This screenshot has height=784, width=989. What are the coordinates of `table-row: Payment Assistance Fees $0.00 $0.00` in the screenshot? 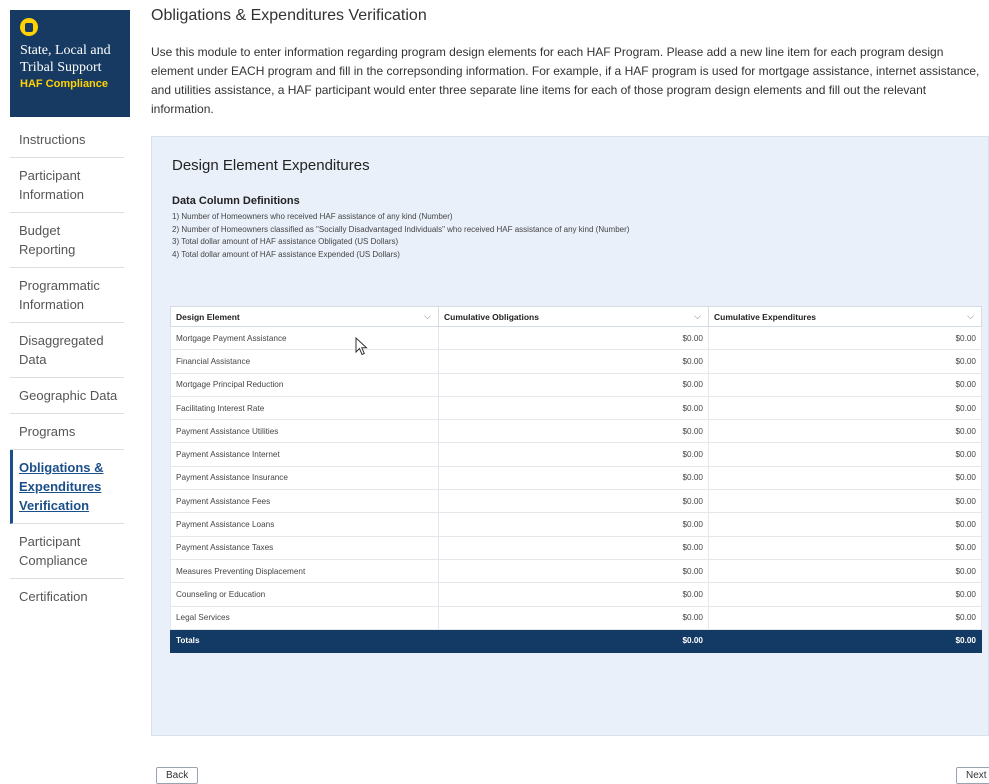 It's located at (576, 501).